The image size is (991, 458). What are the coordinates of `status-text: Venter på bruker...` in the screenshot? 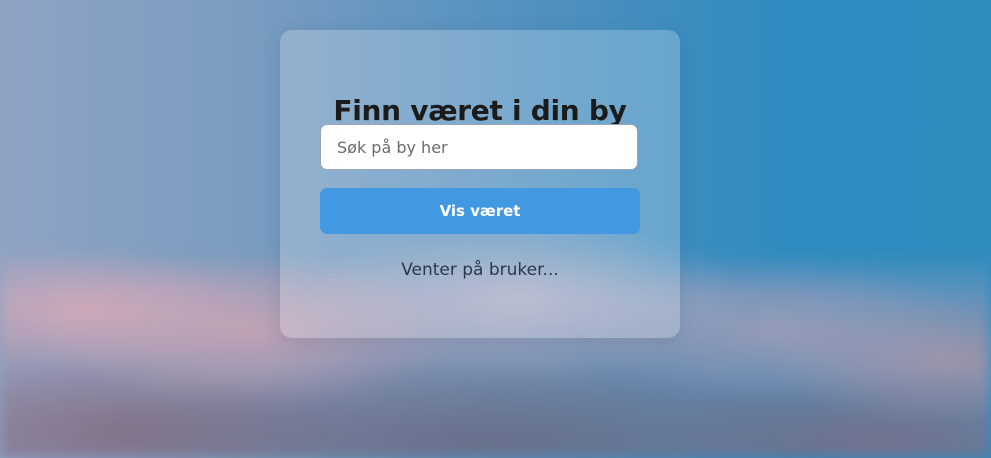 It's located at (480, 270).